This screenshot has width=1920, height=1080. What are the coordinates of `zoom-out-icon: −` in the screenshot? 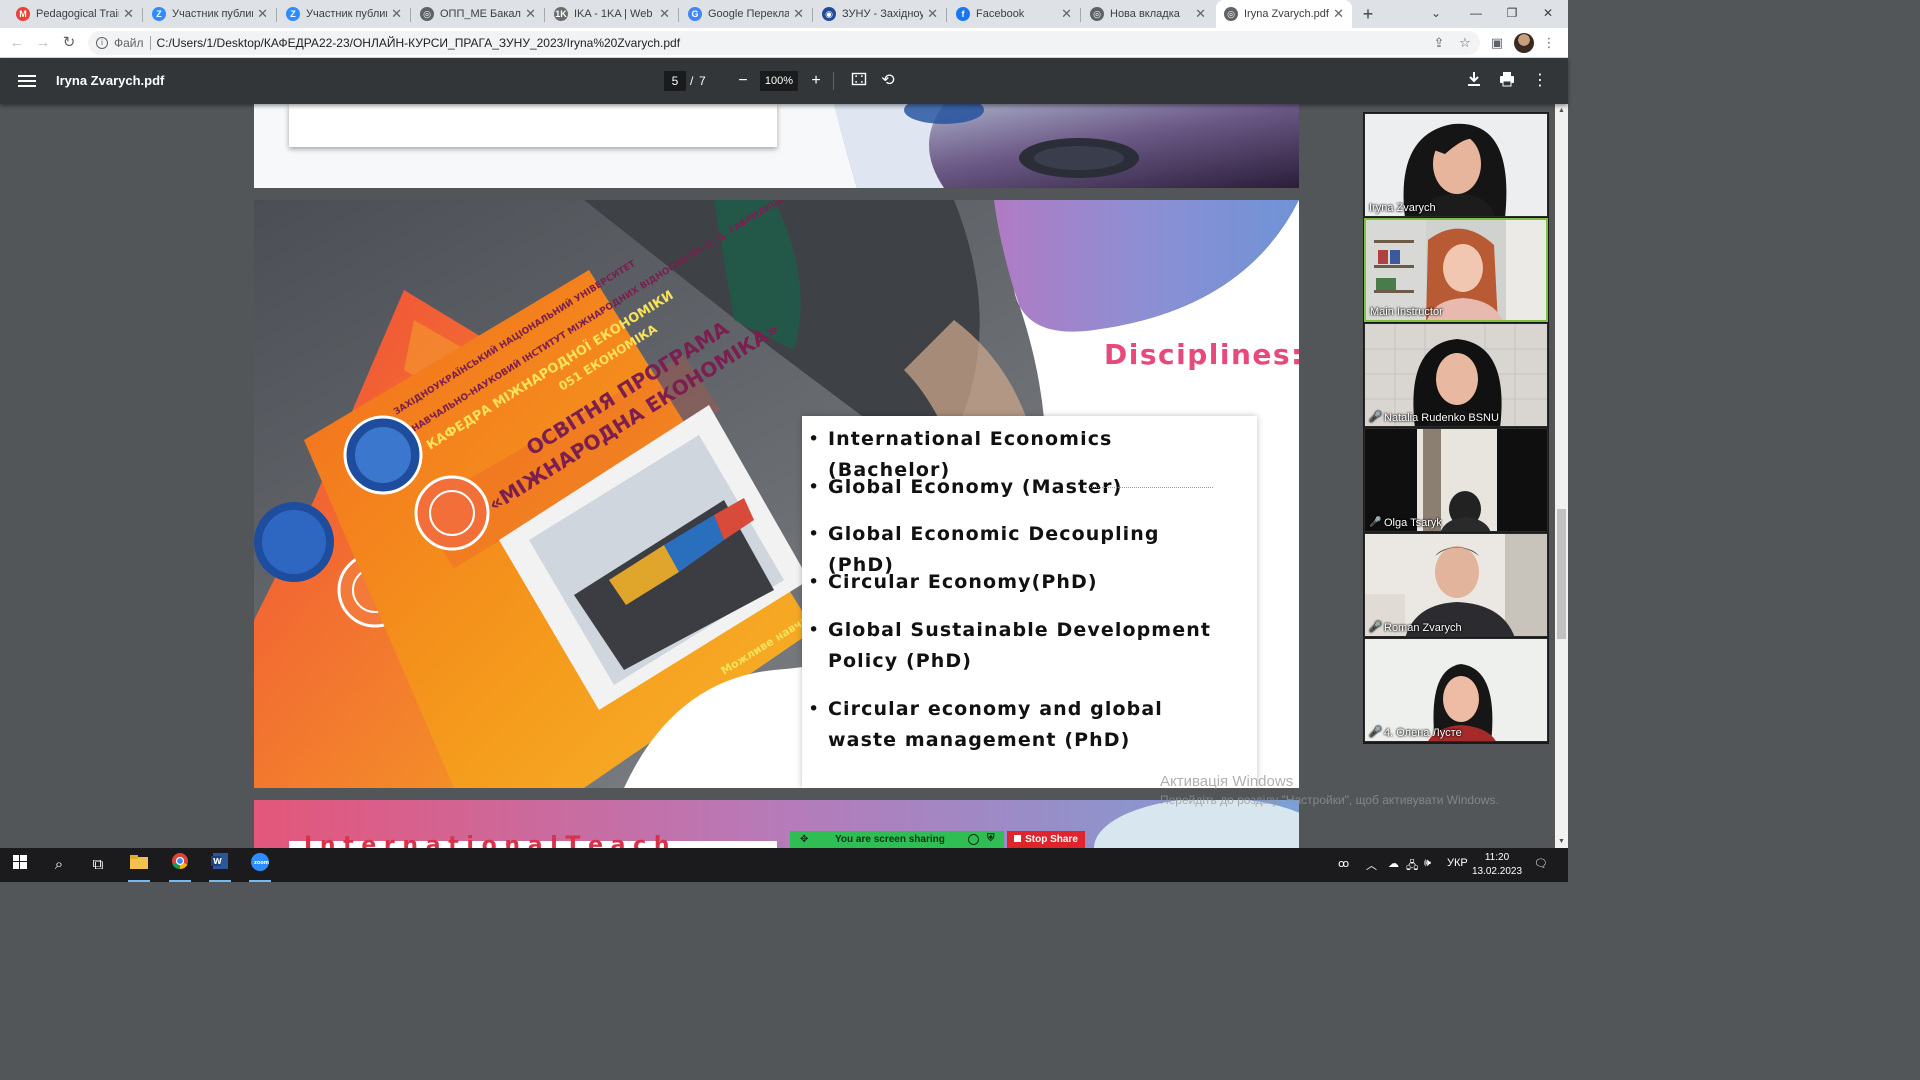 It's located at (743, 81).